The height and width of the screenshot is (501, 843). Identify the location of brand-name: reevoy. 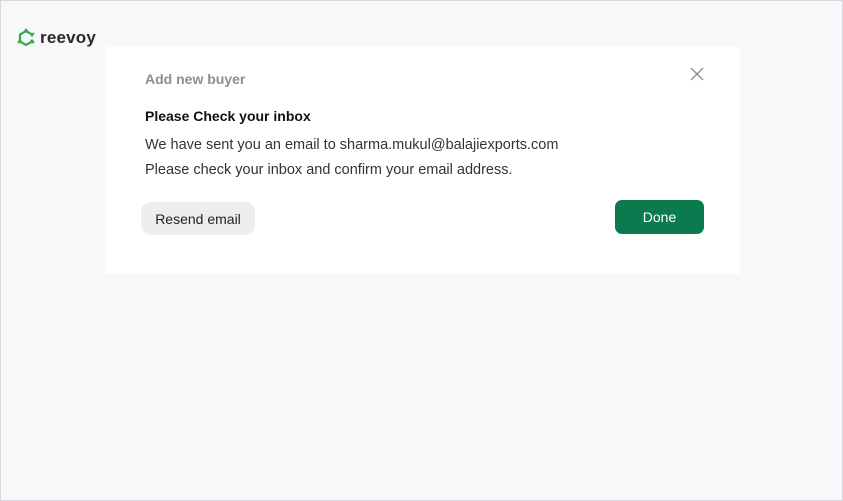
(68, 37).